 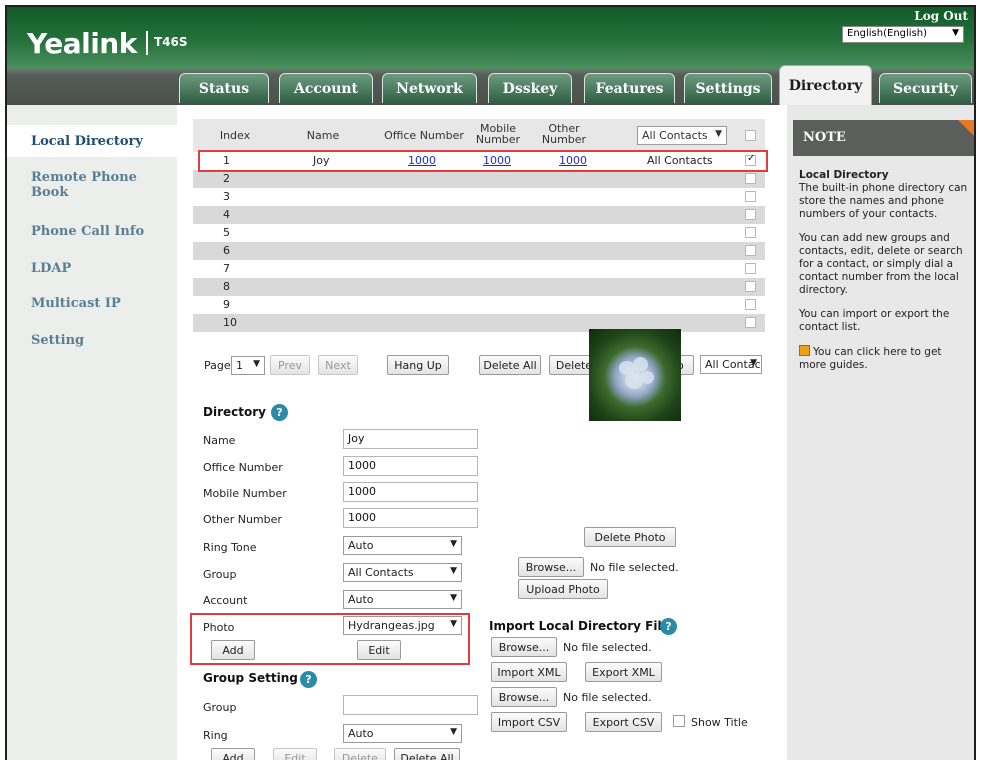 I want to click on ring-tone-value: Auto, so click(x=361, y=545).